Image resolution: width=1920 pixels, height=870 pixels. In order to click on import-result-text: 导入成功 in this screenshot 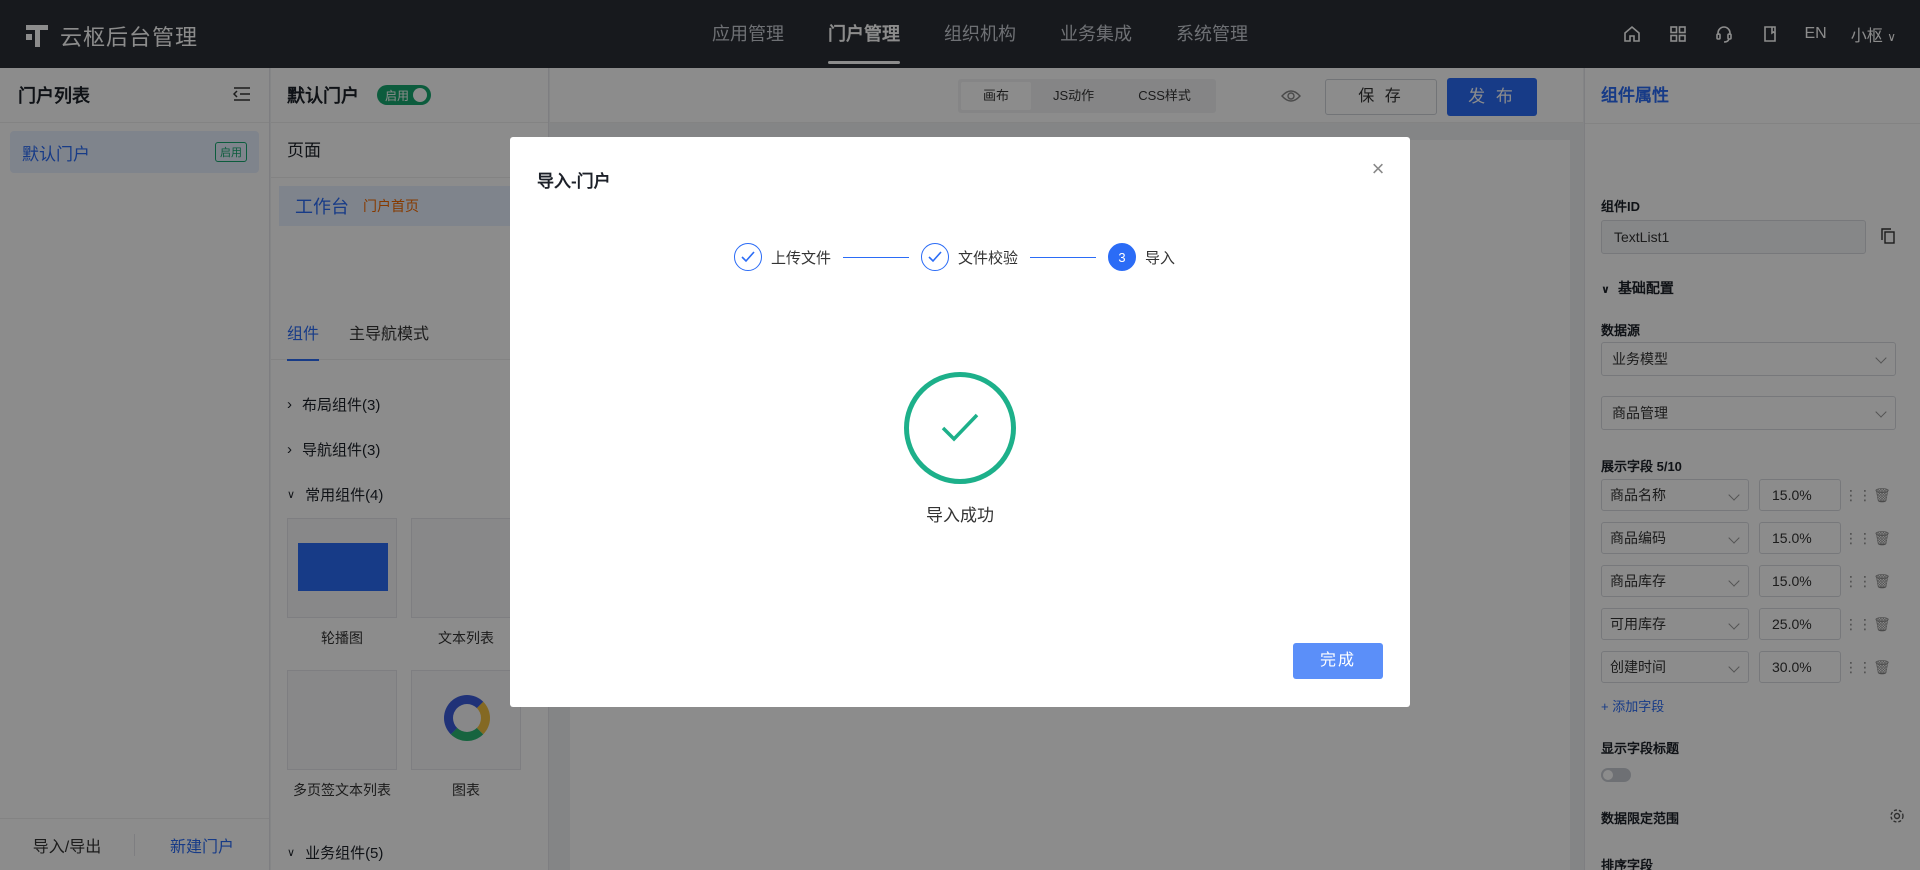, I will do `click(960, 515)`.